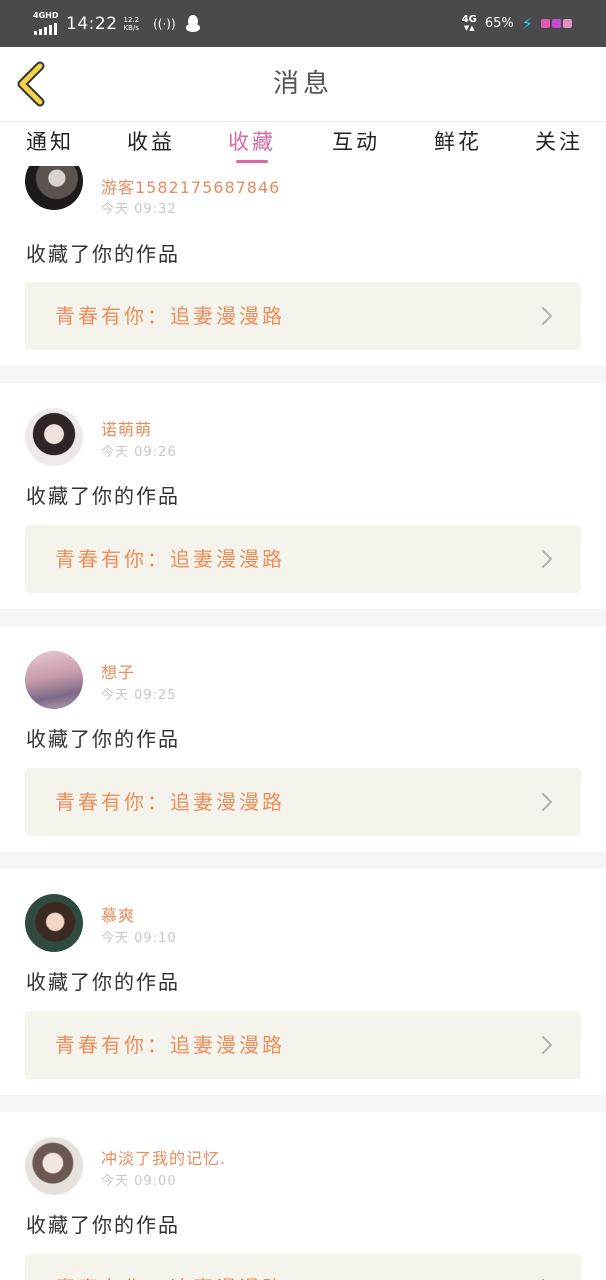 This screenshot has width=606, height=1280. Describe the element at coordinates (131, 19) in the screenshot. I see `network-speed-value: 12.2` at that location.